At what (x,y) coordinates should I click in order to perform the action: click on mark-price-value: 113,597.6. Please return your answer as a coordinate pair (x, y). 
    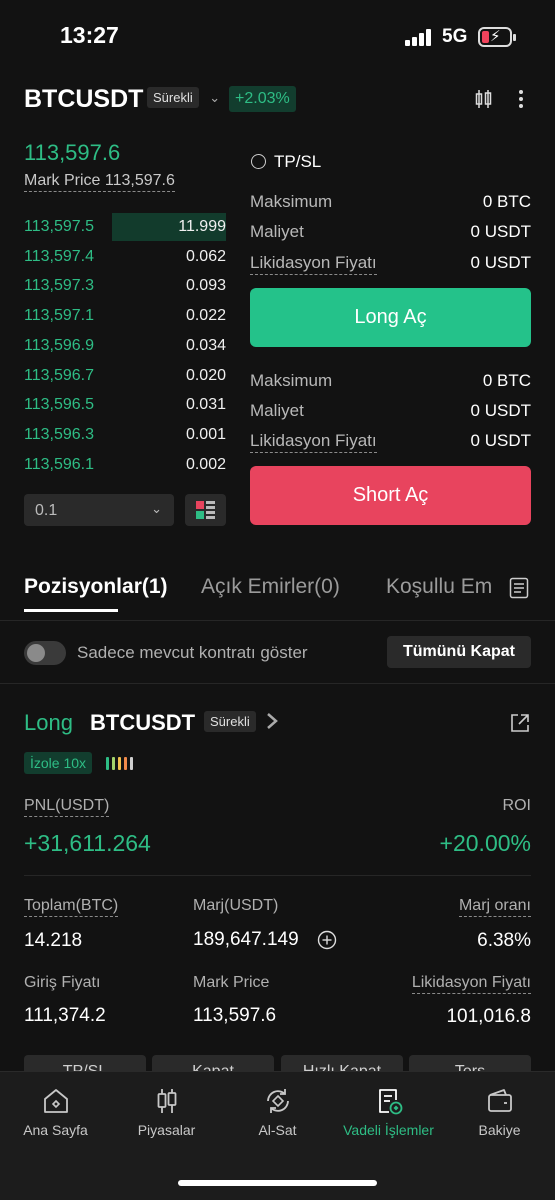
    Looking at the image, I should click on (139, 180).